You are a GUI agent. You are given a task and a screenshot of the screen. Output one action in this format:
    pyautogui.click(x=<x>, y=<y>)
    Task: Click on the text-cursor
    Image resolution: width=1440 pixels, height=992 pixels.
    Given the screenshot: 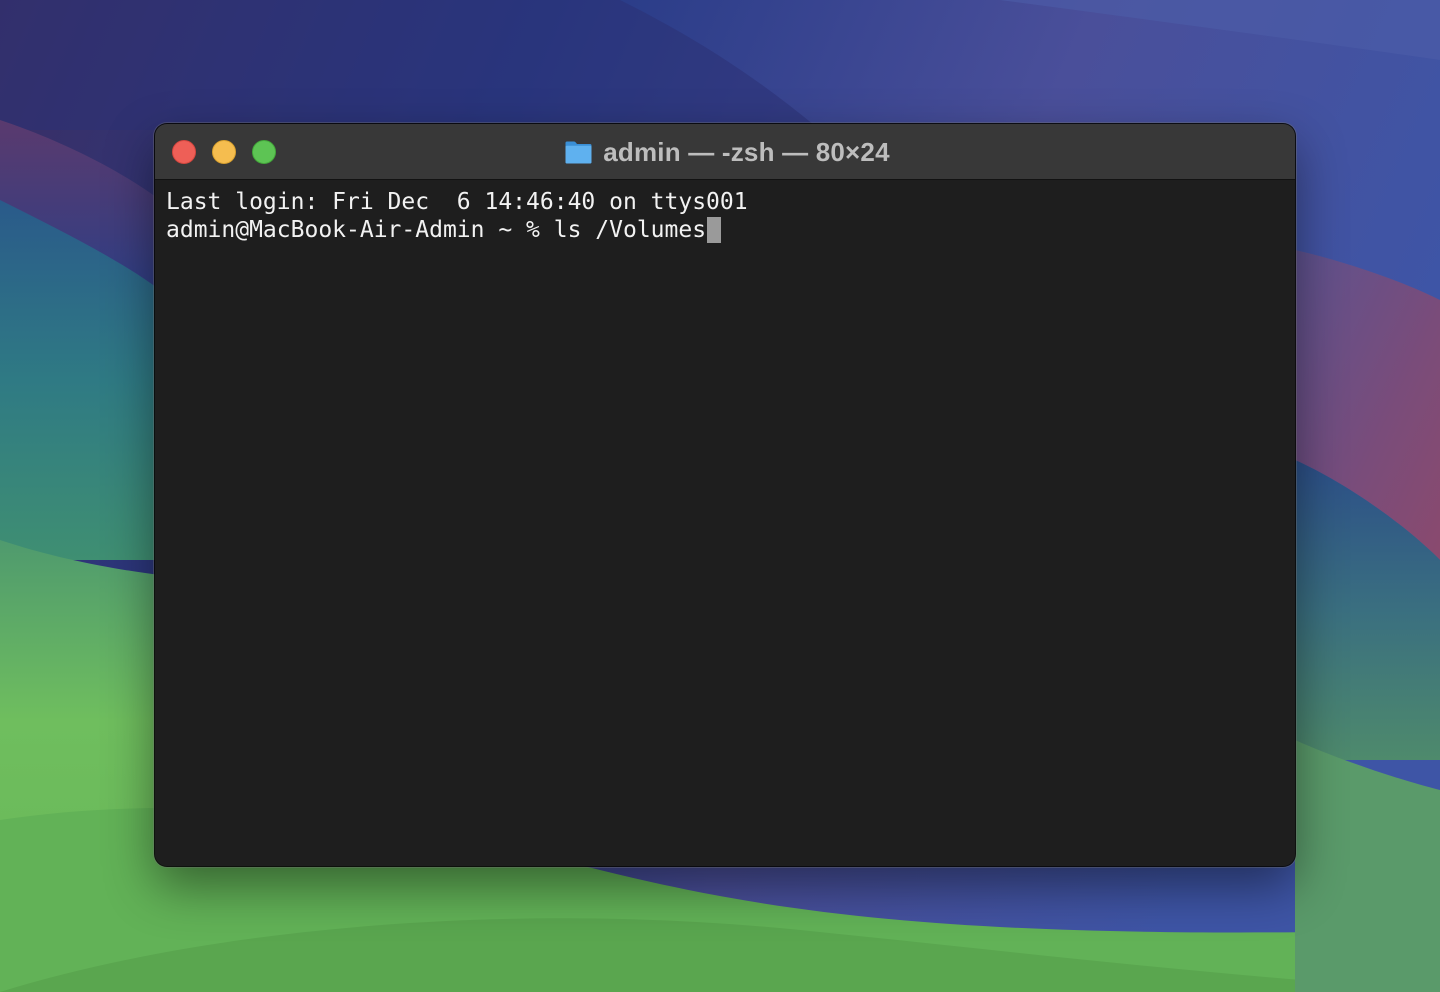 What is the action you would take?
    pyautogui.click(x=714, y=230)
    